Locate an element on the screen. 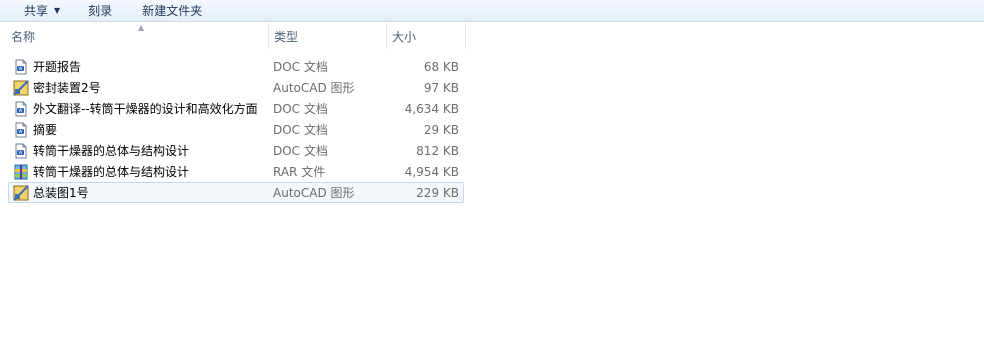 The image size is (984, 363). file-name: 总装图1号 is located at coordinates (61, 193).